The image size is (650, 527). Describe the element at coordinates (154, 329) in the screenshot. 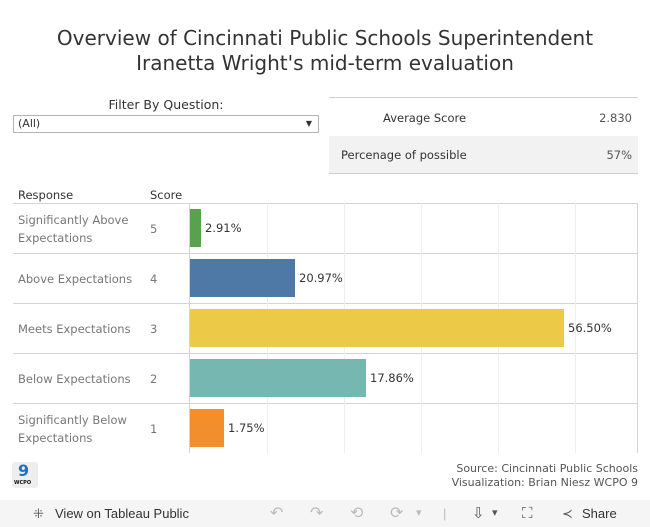

I see `score-value: 3` at that location.